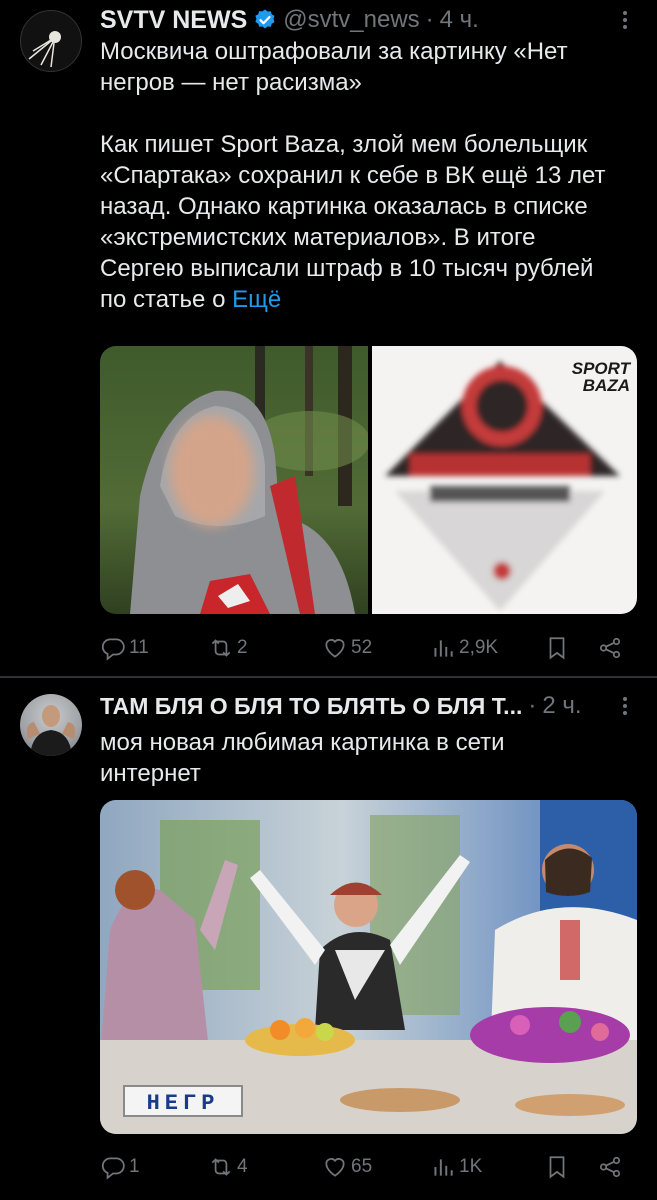 Image resolution: width=657 pixels, height=1200 pixels. Describe the element at coordinates (344, 144) in the screenshot. I see `text-line: Как пишет Sport Baza, злой мем болельщик` at that location.